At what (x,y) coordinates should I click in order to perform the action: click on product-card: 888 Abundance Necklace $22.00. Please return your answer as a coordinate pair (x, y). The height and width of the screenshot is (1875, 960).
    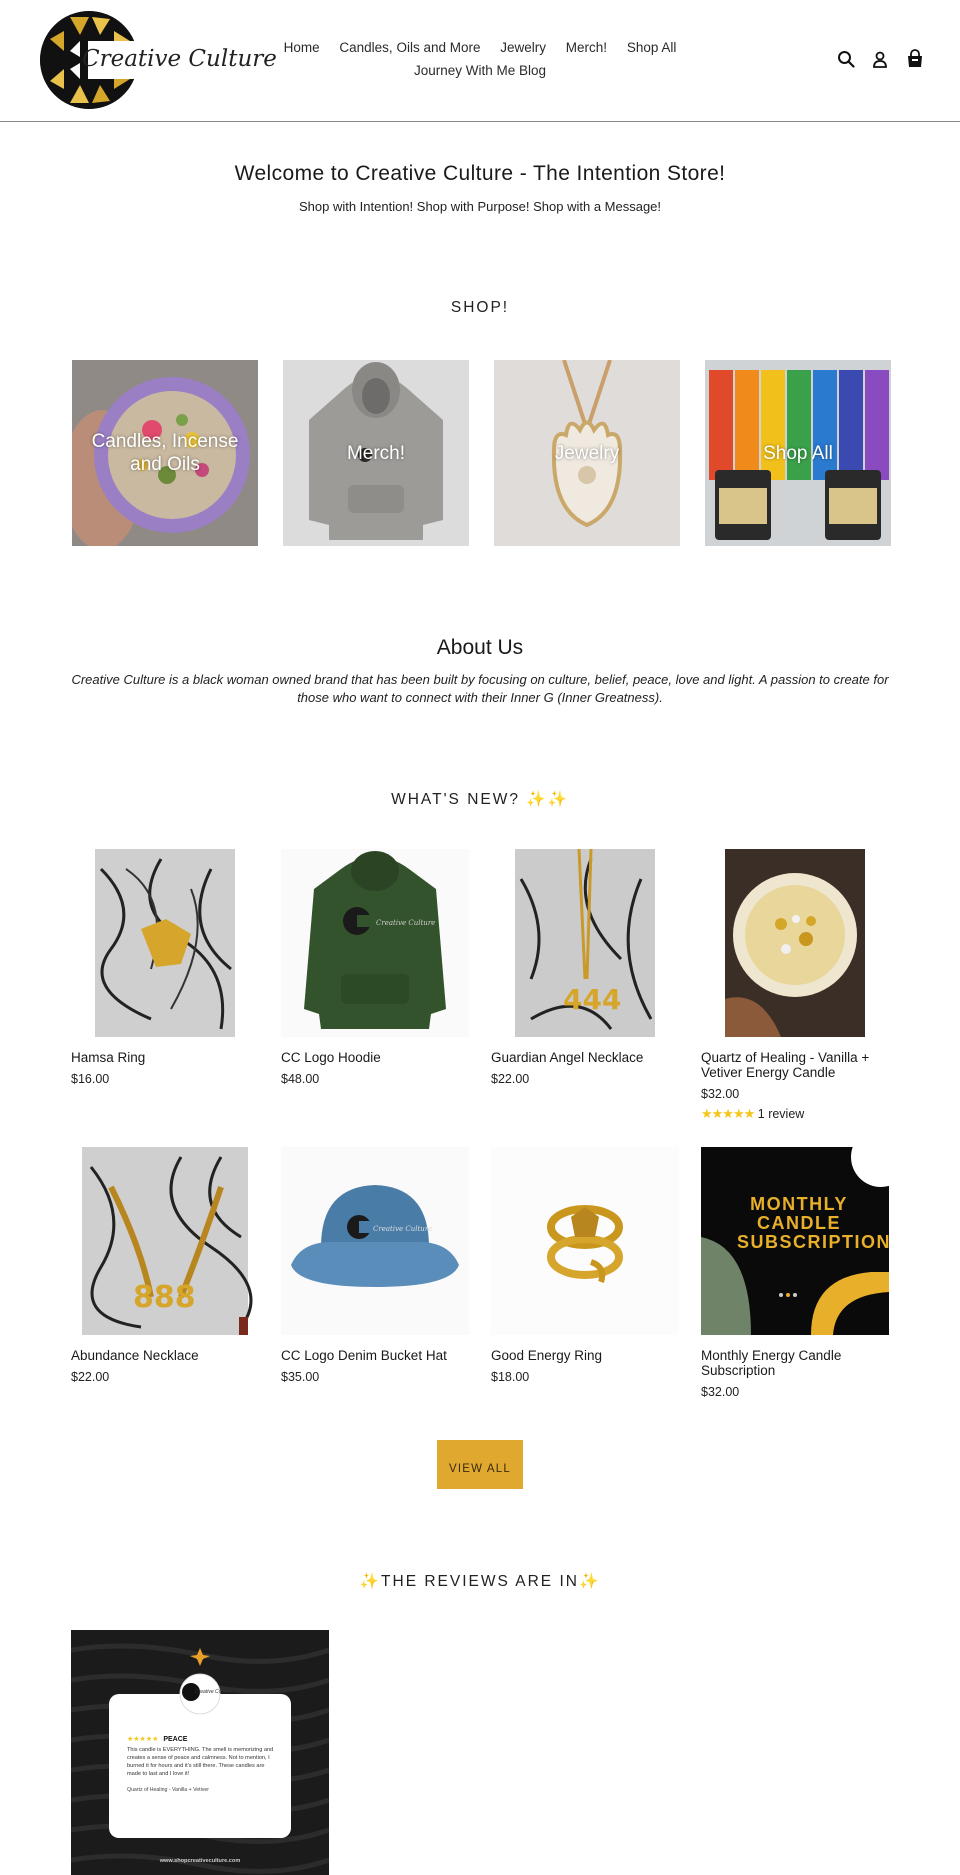
    Looking at the image, I should click on (165, 1265).